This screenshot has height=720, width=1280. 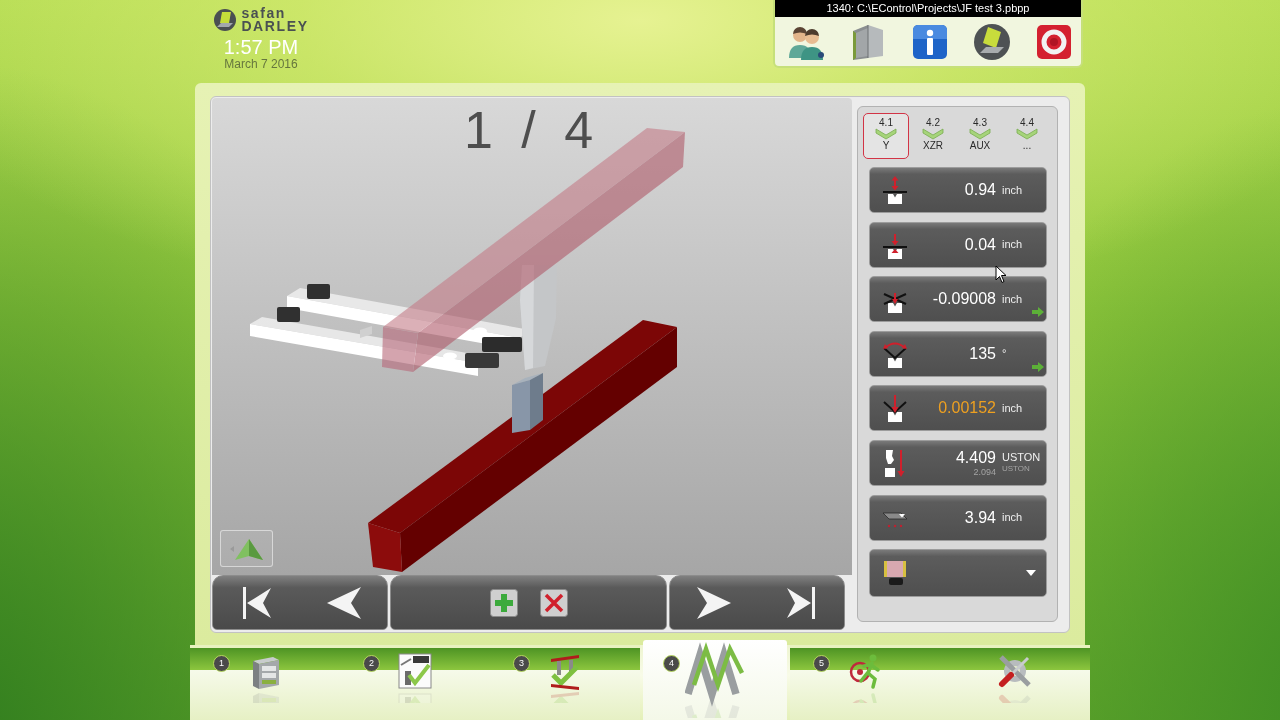 I want to click on reading-value: 135, so click(x=982, y=353).